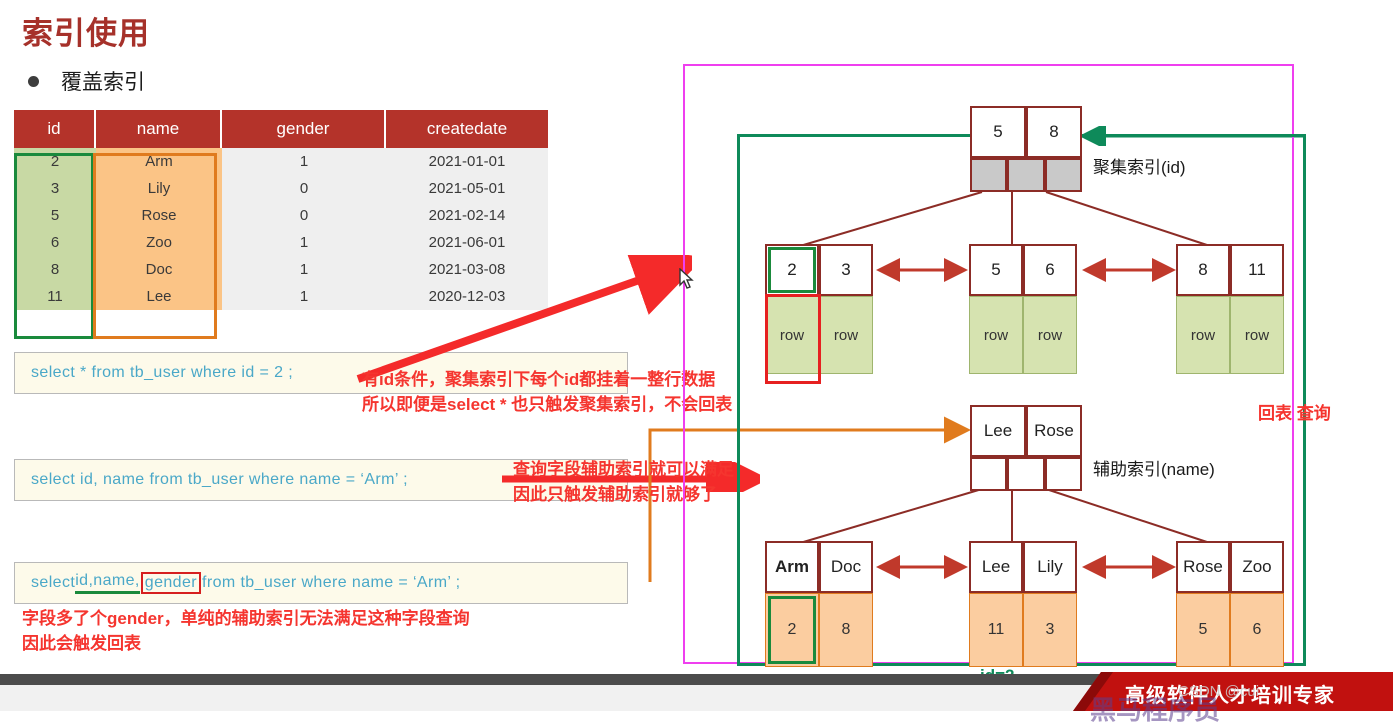 The width and height of the screenshot is (1393, 727). I want to click on secondary-leaf-0-id-1: 8, so click(846, 630).